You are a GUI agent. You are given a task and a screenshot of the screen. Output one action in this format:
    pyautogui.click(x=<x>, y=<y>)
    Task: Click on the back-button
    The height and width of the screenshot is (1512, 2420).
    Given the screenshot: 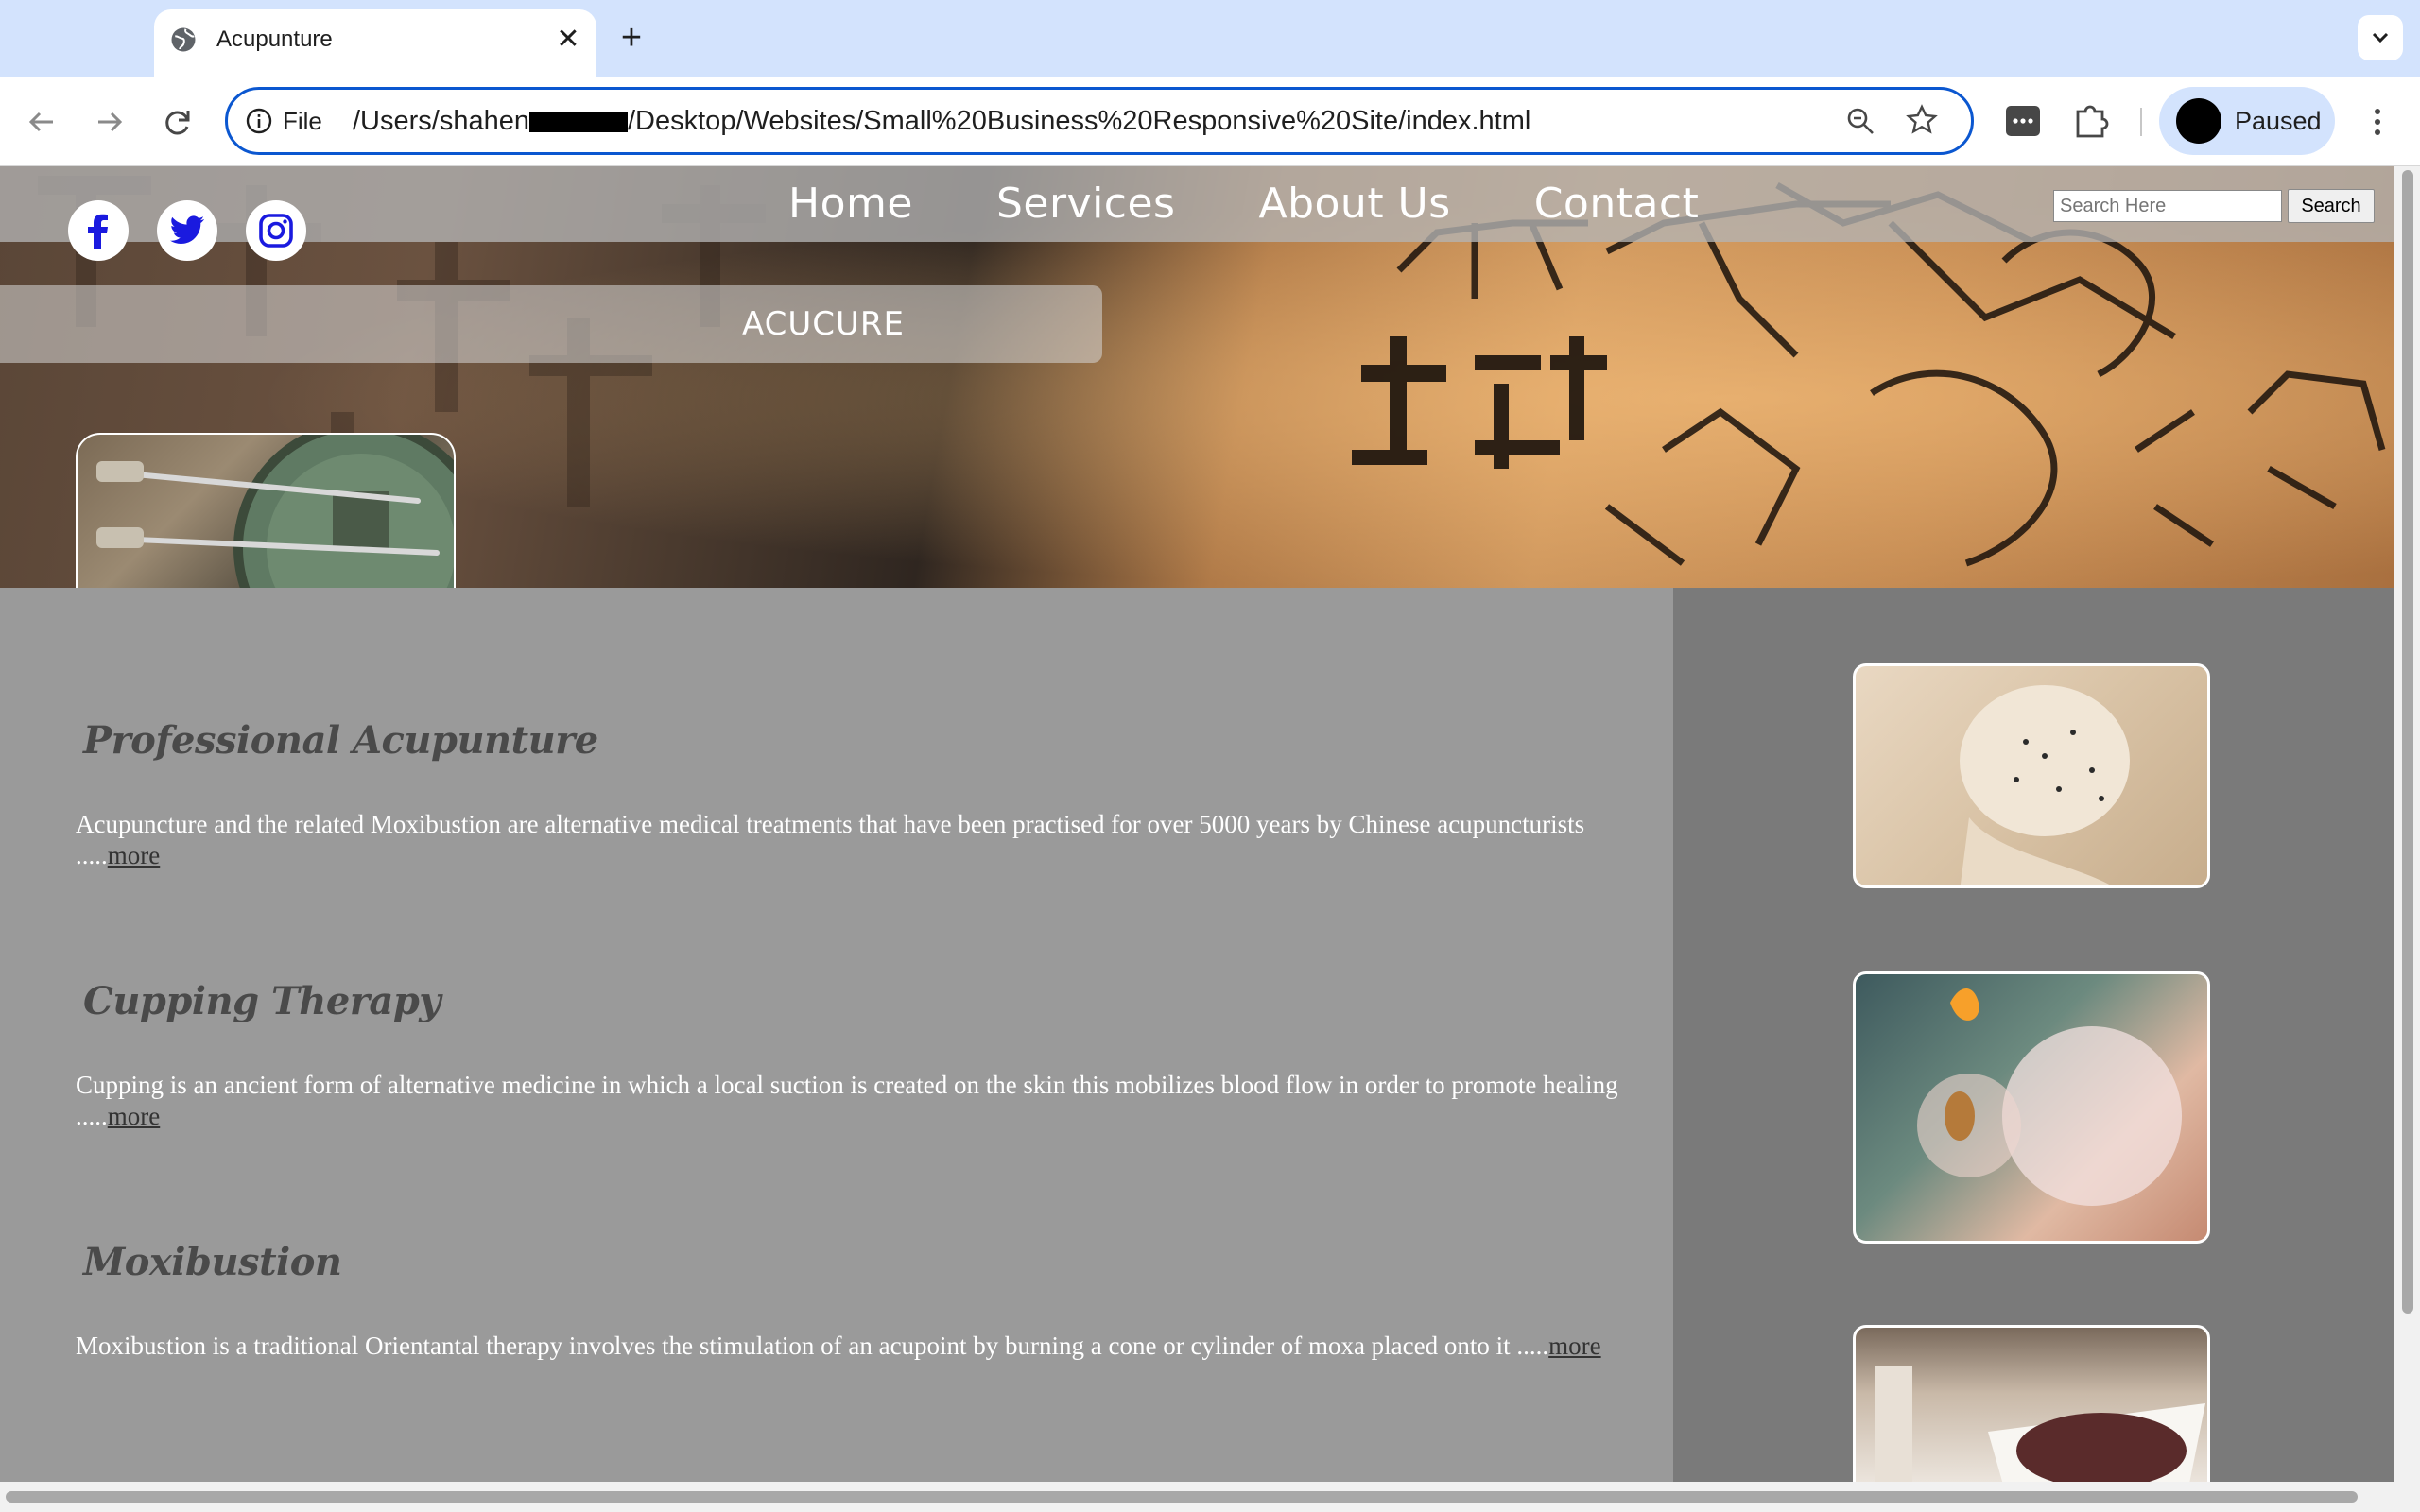 What is the action you would take?
    pyautogui.click(x=42, y=122)
    